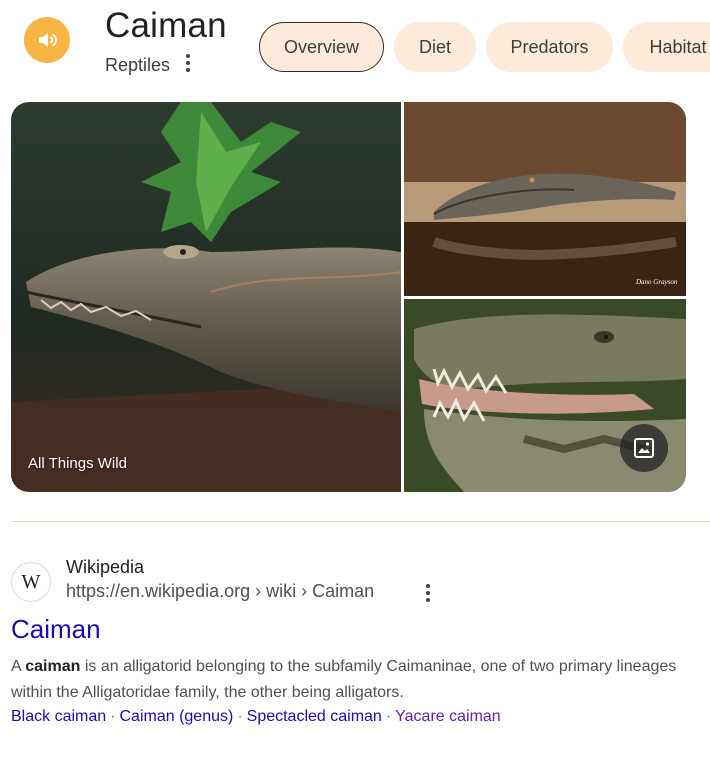  What do you see at coordinates (314, 716) in the screenshot?
I see `sublink-spectacled-caiman: Spectacled caiman` at bounding box center [314, 716].